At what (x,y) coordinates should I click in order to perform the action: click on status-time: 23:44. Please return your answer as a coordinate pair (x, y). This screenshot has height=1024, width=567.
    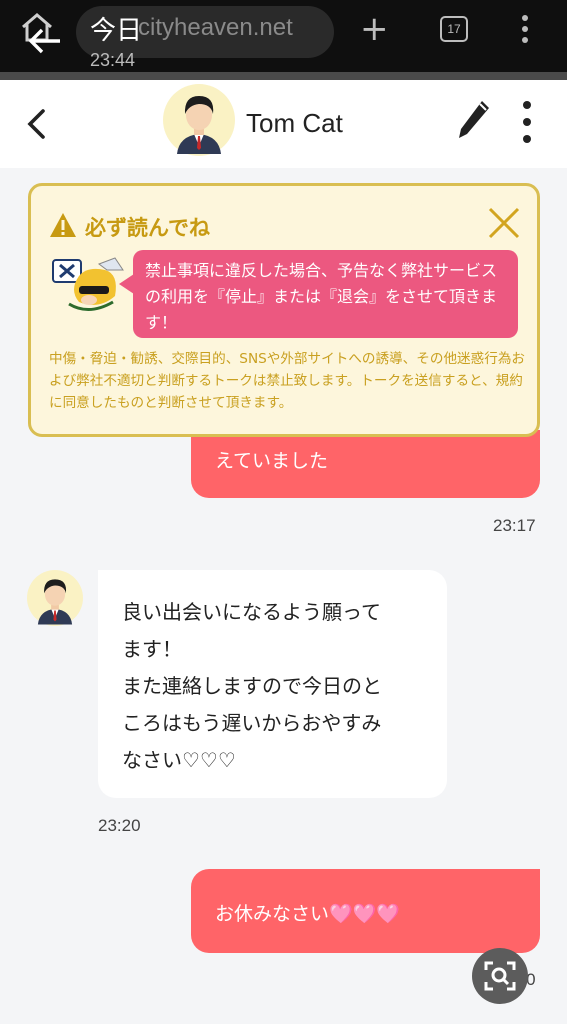
    Looking at the image, I should click on (113, 60).